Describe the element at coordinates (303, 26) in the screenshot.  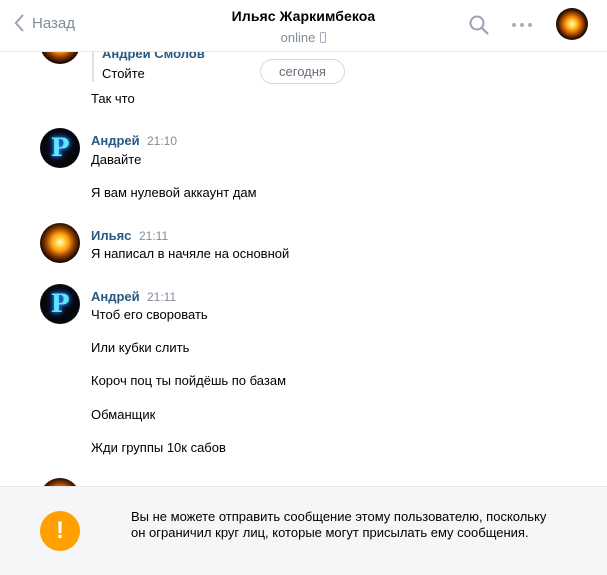
I see `chat-header: Назад Ильяс Жаркимбекоа online` at that location.